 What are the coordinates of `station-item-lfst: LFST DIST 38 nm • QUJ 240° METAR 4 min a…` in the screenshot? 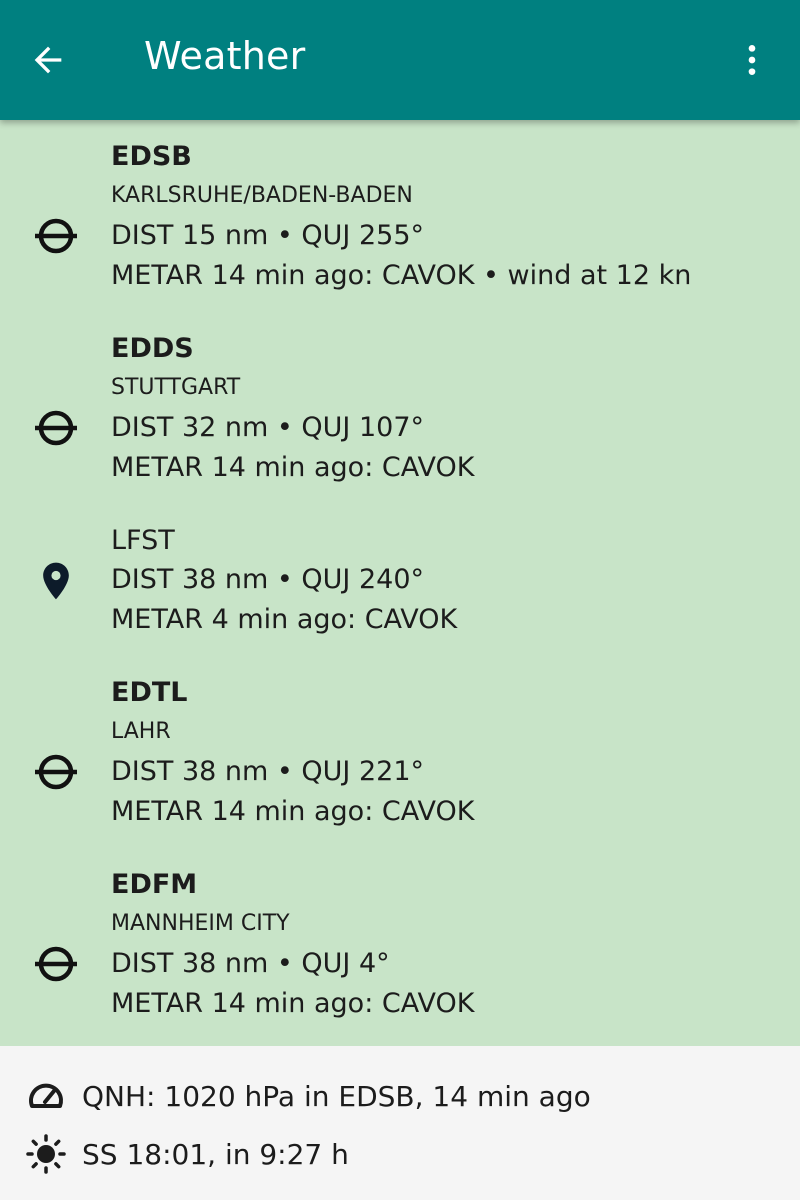 It's located at (400, 583).